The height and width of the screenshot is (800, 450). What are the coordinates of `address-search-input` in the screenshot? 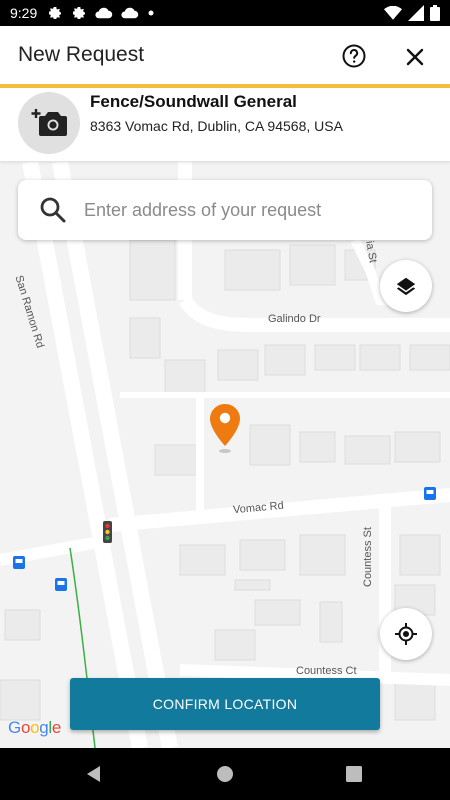 It's located at (244, 210).